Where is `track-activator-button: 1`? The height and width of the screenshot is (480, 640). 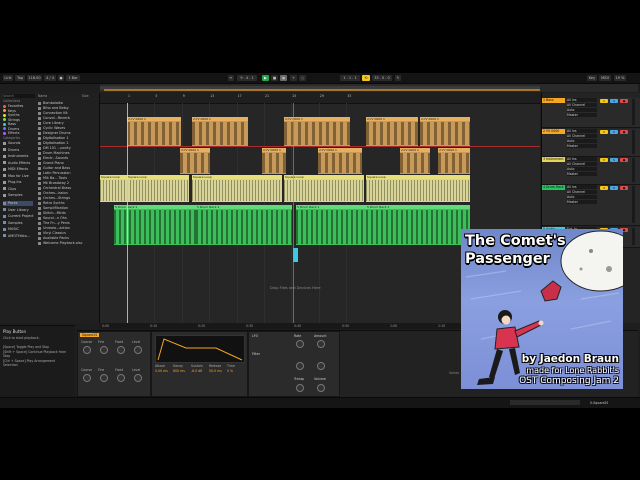 track-activator-button: 1 is located at coordinates (604, 101).